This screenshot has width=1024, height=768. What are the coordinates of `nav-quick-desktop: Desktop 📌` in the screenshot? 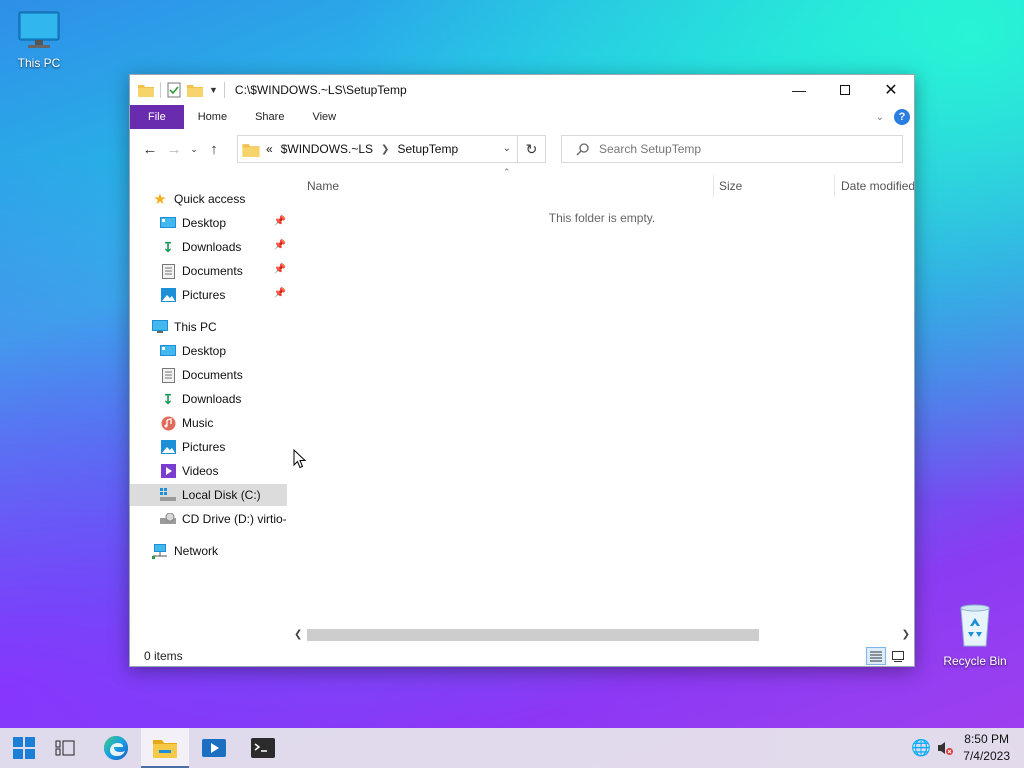 It's located at (223, 223).